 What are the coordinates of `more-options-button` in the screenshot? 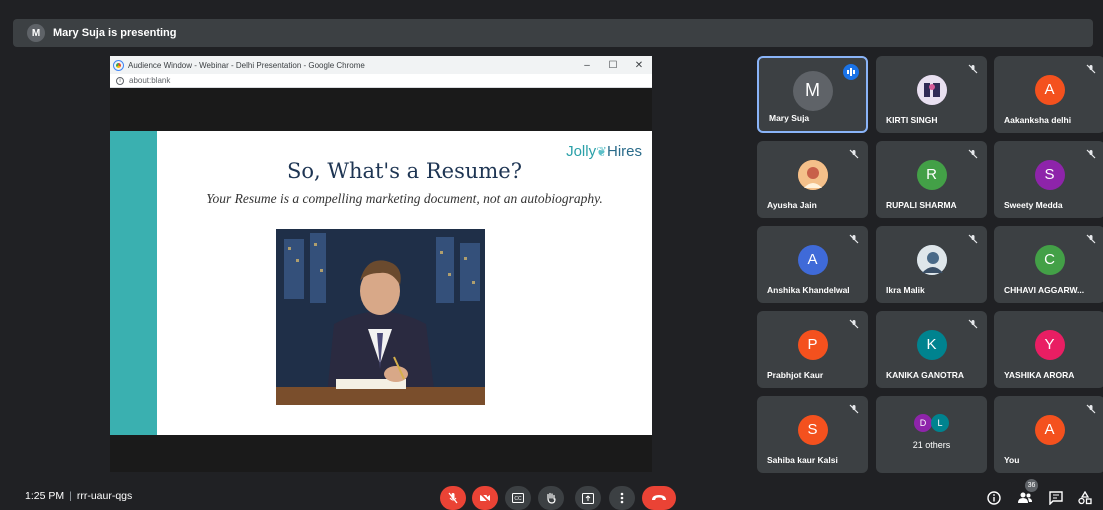 It's located at (622, 498).